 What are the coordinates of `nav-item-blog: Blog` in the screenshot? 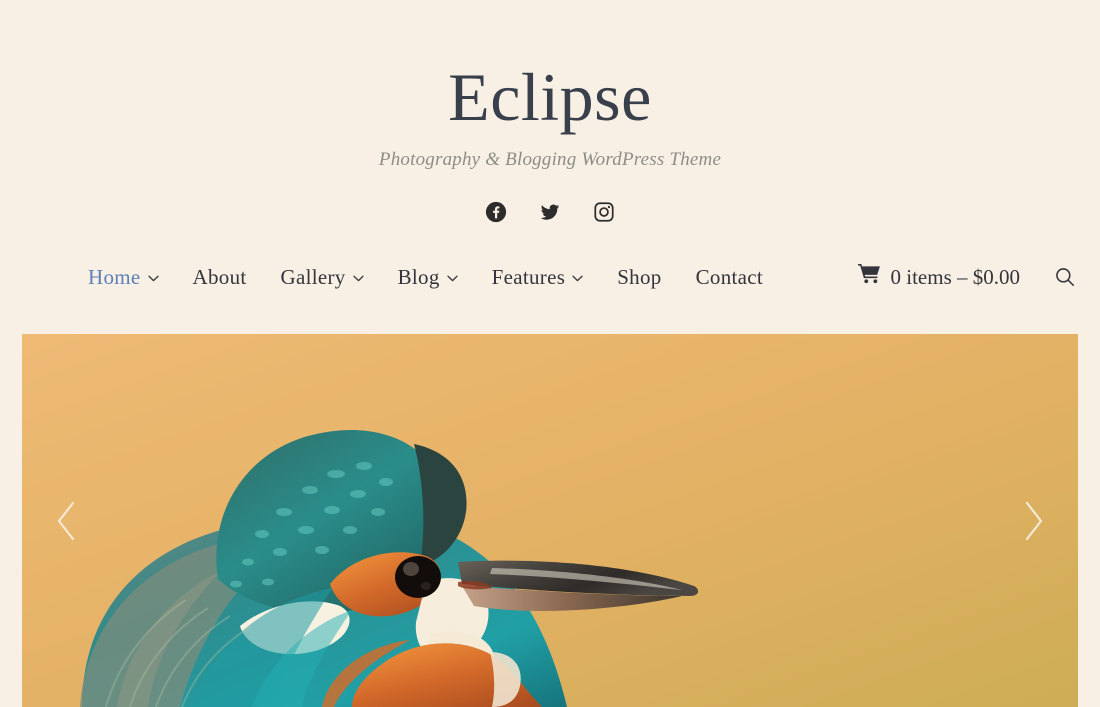 It's located at (428, 277).